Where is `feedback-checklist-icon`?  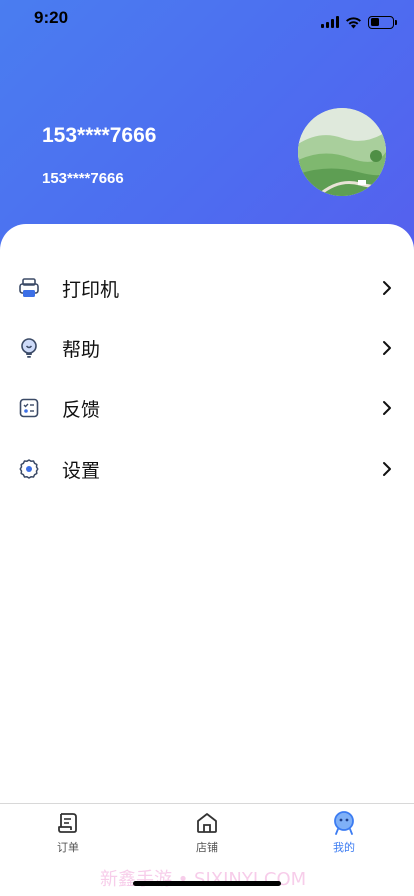 feedback-checklist-icon is located at coordinates (29, 408).